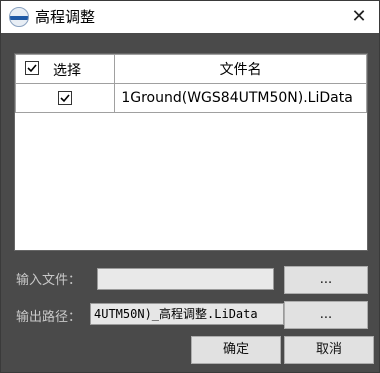 Image resolution: width=380 pixels, height=373 pixels. I want to click on file-table: 选择 文件名 1Ground(WGS84UTM50N).LiData, so click(190, 83).